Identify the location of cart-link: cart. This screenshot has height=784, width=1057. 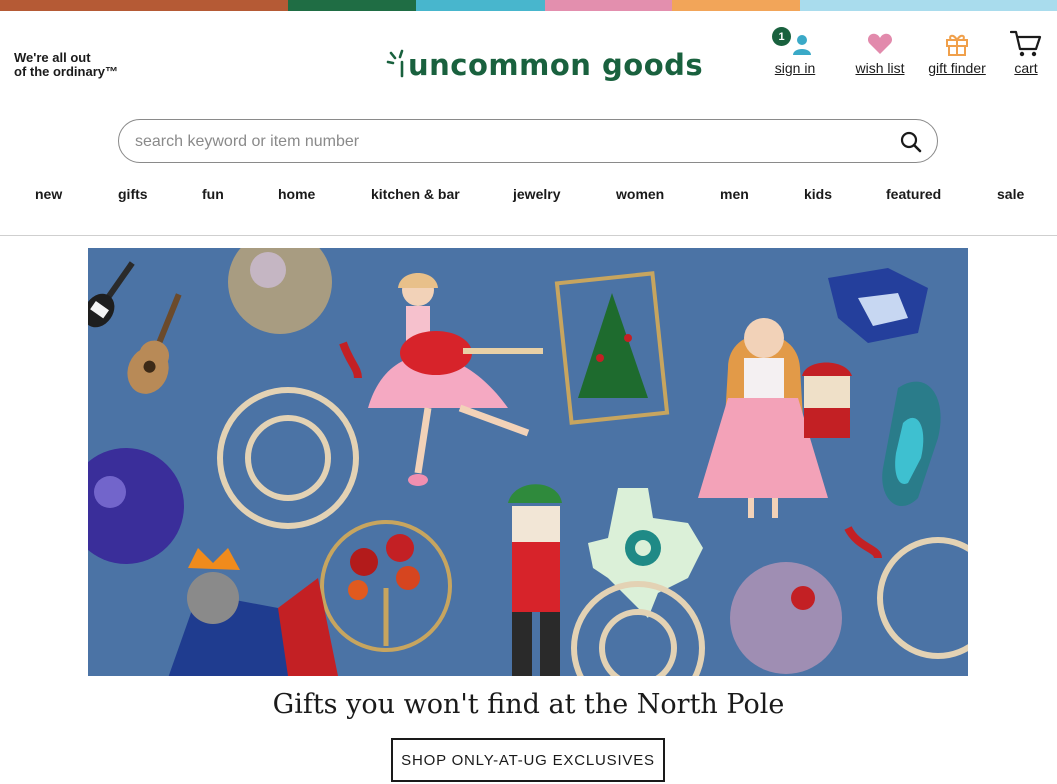
(1026, 53).